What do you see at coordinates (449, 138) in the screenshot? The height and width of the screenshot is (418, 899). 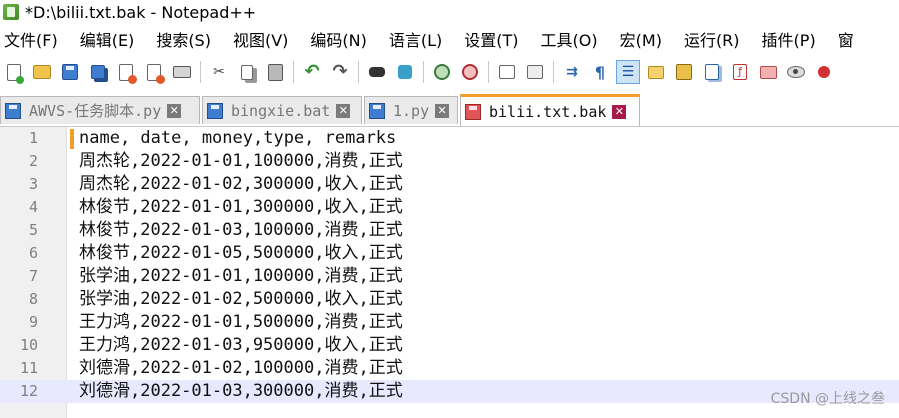 I see `editor-line: 1 name, date, money,type, remarks` at bounding box center [449, 138].